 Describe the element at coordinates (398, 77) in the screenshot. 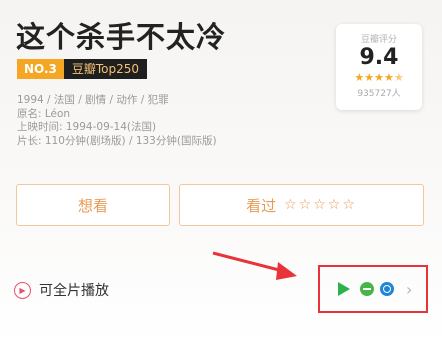

I see `half-star-icon: ★` at that location.